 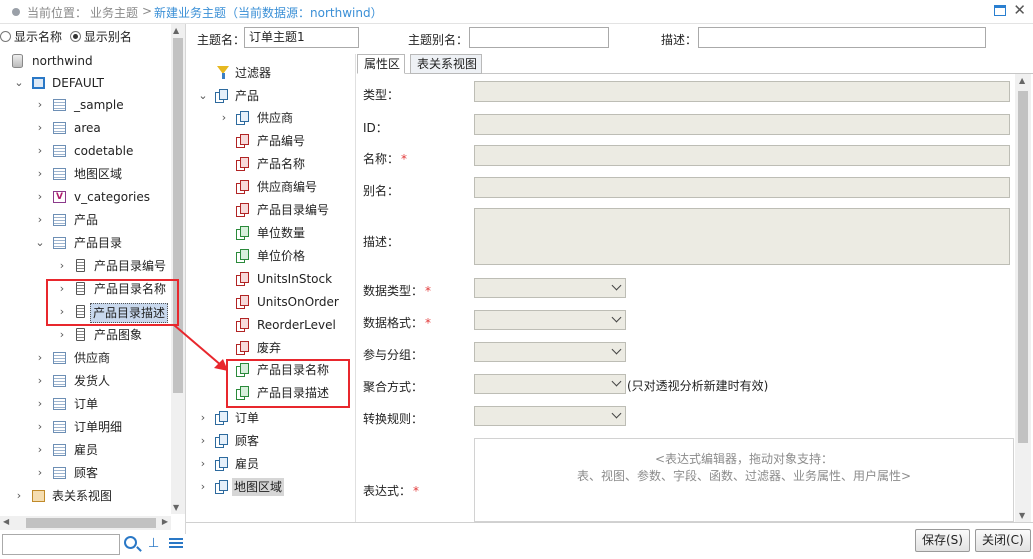 I want to click on drag-arrow-icon, so click(x=200, y=347).